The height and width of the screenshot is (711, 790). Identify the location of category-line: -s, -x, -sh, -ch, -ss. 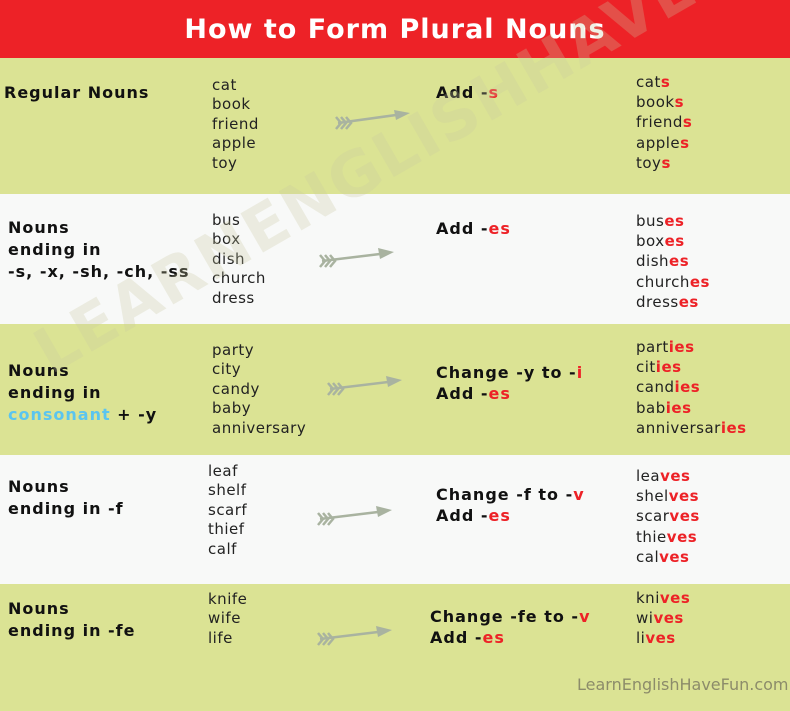
(99, 271).